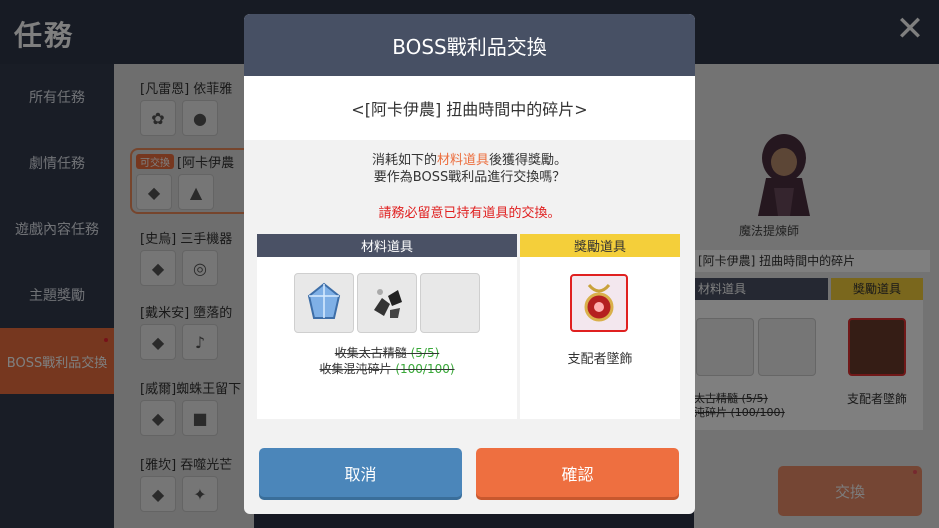 The height and width of the screenshot is (528, 939). Describe the element at coordinates (450, 303) in the screenshot. I see `empty-slot` at that location.